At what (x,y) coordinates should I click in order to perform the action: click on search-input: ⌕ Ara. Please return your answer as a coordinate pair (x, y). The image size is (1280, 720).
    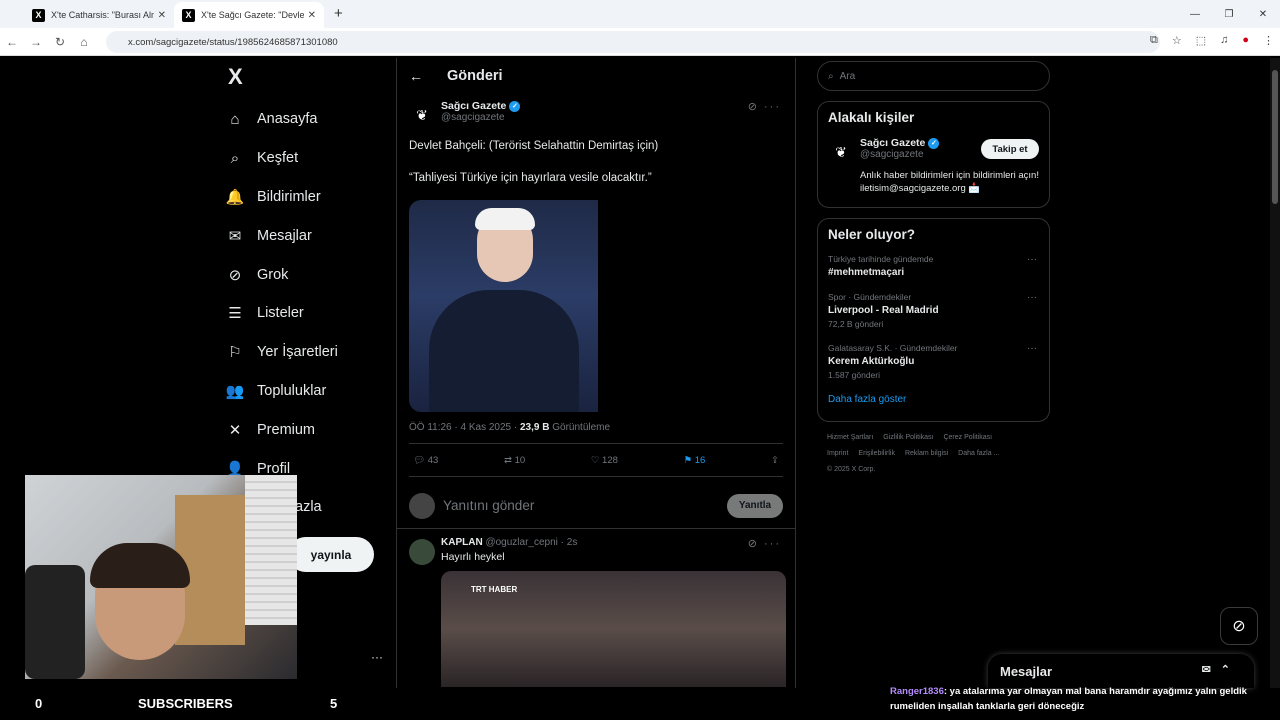
    Looking at the image, I should click on (933, 76).